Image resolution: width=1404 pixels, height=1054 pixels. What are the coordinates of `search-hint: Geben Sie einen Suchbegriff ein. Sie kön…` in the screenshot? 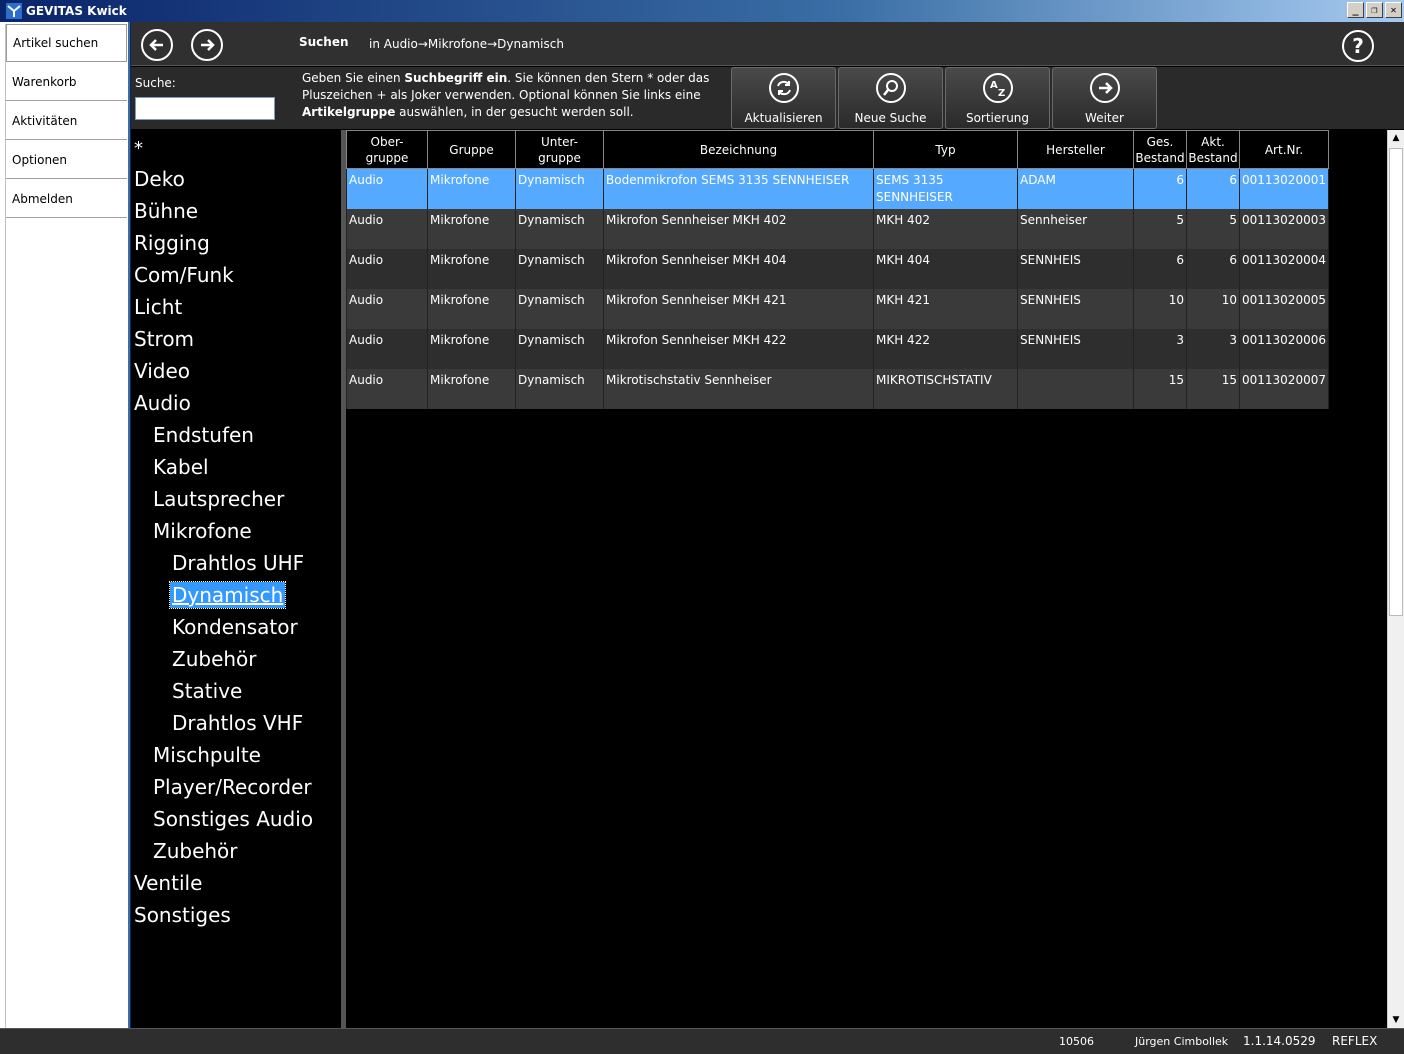 It's located at (506, 95).